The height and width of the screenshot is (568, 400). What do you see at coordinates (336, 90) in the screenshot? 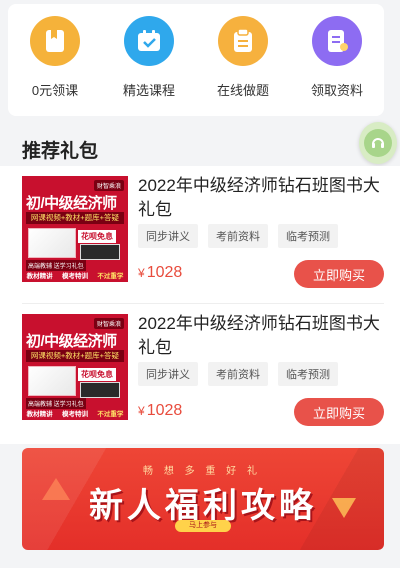
I see `category-label: 领取资料` at bounding box center [336, 90].